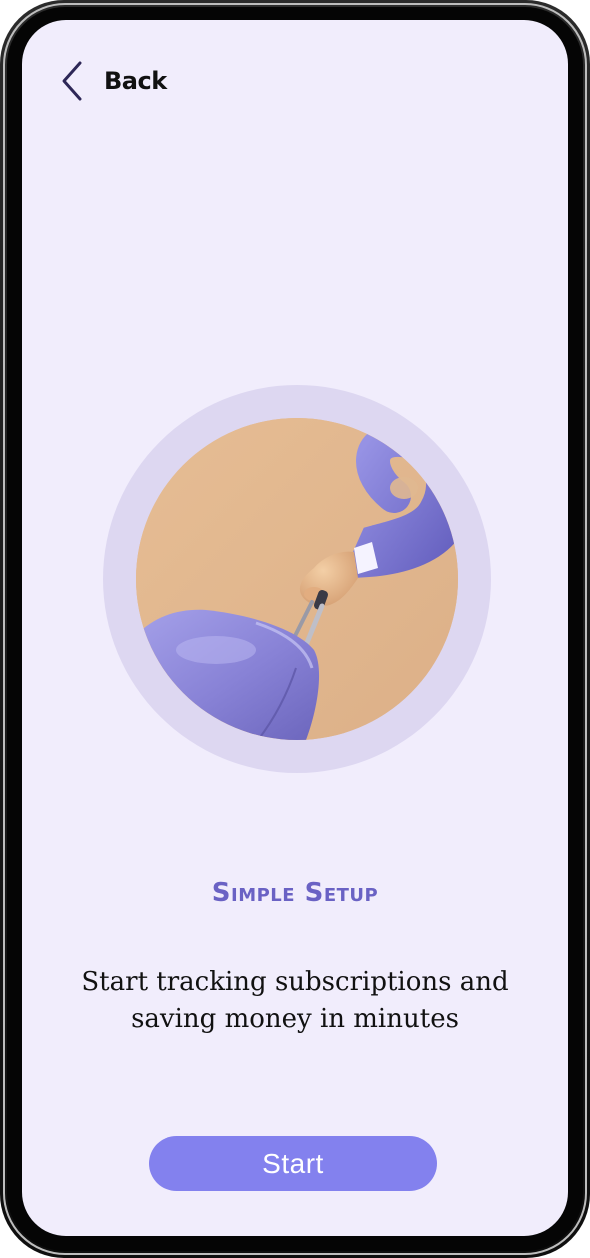 The image size is (590, 1258). What do you see at coordinates (295, 893) in the screenshot?
I see `onboarding-title: Simple Setup` at bounding box center [295, 893].